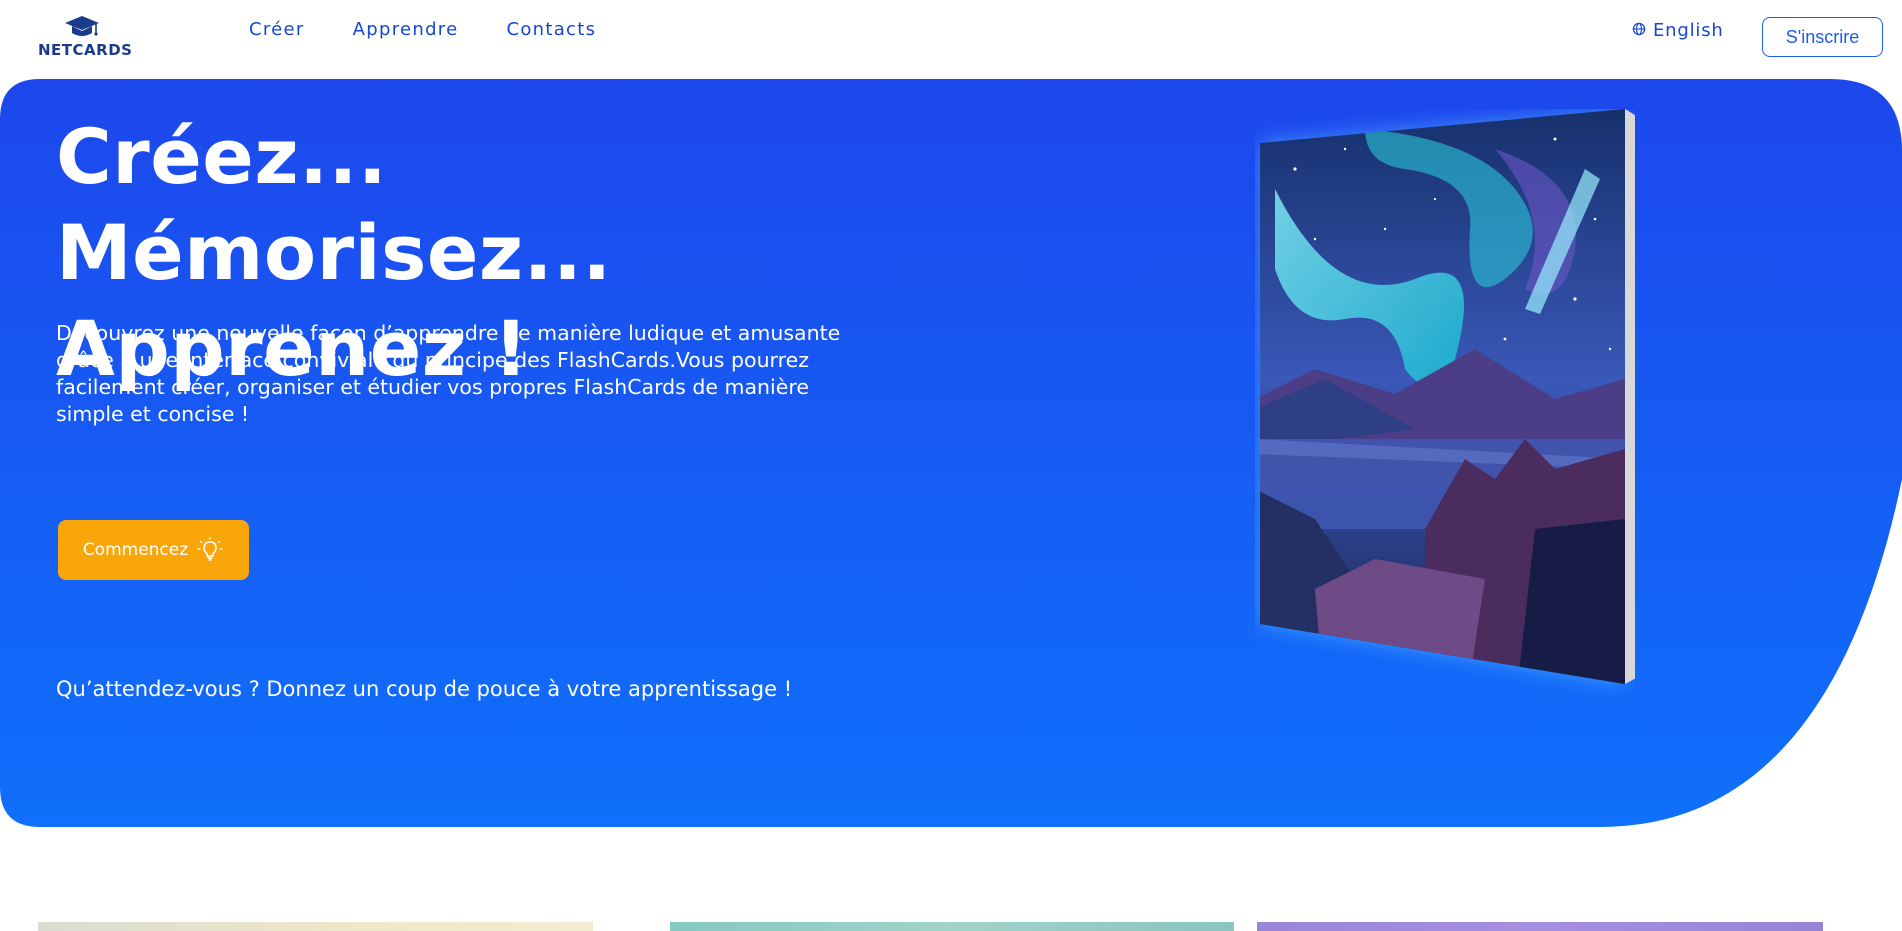 The image size is (1902, 931). What do you see at coordinates (1540, 926) in the screenshot?
I see `feature-card-3-image` at bounding box center [1540, 926].